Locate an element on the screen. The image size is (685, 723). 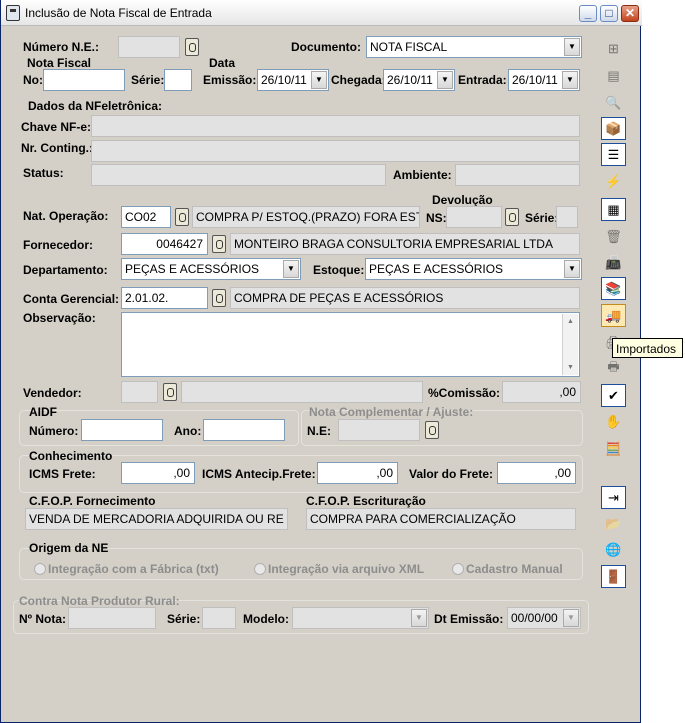
dt-emissao-field: 00/00/00 ▼ is located at coordinates (544, 618).